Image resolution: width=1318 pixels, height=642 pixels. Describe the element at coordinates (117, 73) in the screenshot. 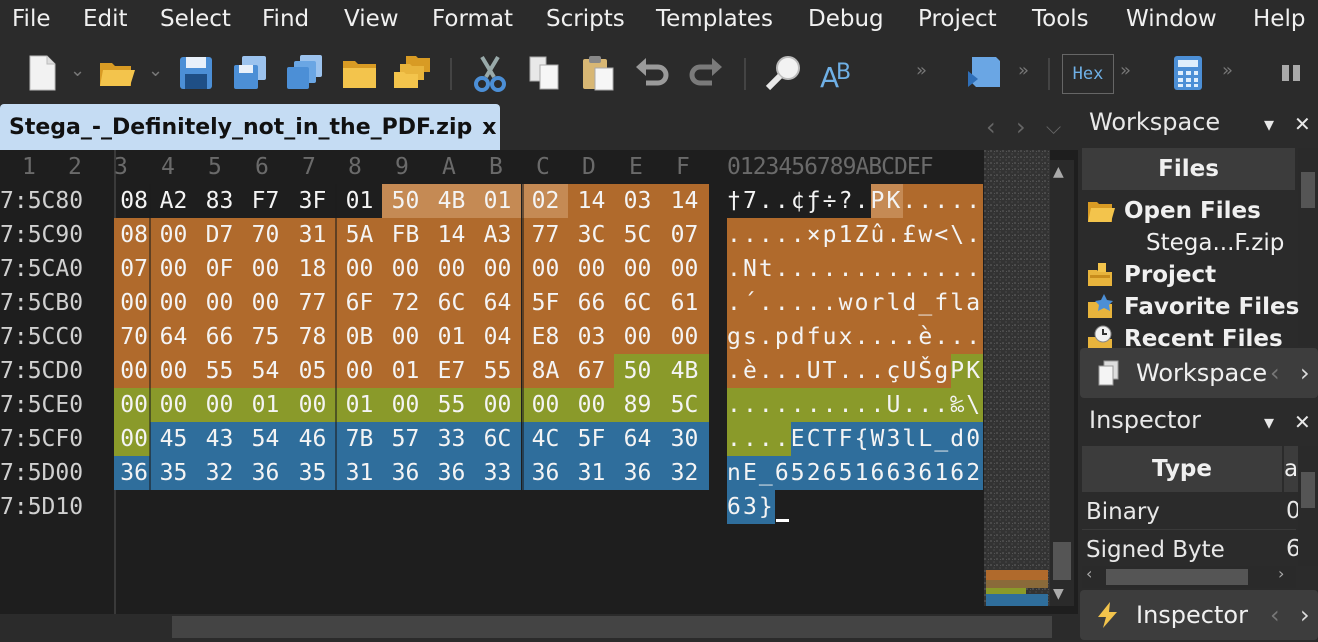

I see `open-folder-icon` at that location.